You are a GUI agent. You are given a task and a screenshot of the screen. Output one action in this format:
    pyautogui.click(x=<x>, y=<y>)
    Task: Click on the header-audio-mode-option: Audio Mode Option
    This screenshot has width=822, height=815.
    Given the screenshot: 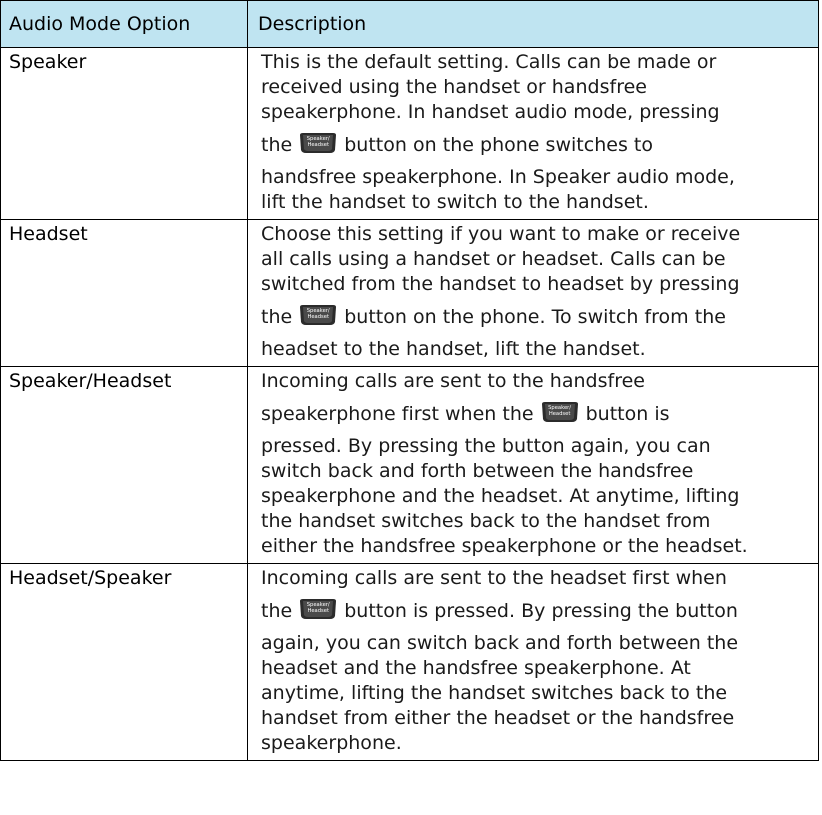 What is the action you would take?
    pyautogui.click(x=124, y=24)
    